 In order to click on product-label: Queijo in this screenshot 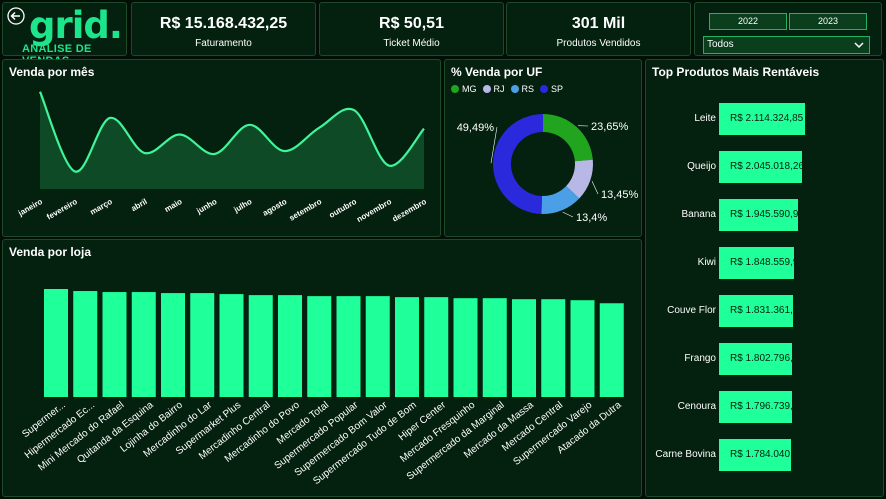, I will do `click(701, 166)`.